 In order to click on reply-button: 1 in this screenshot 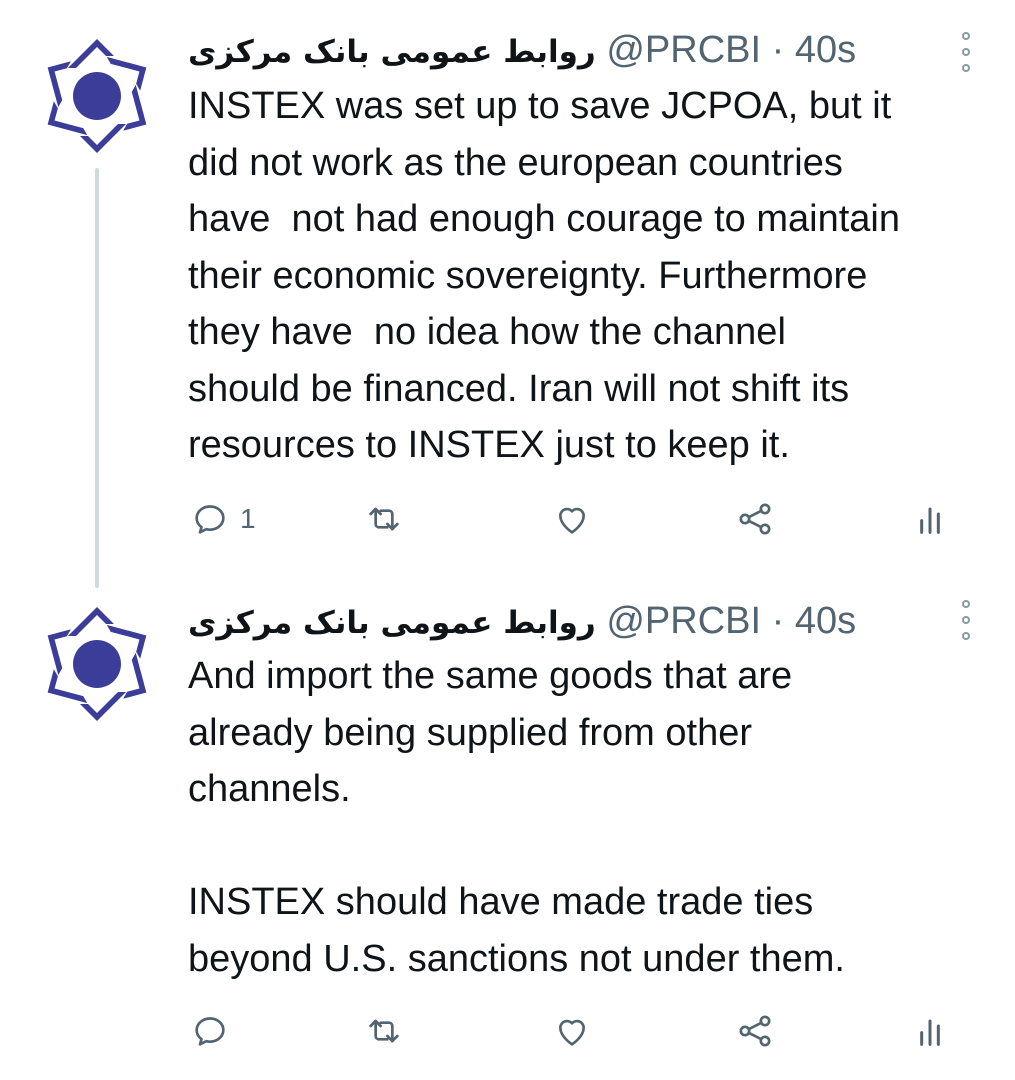, I will do `click(223, 519)`.